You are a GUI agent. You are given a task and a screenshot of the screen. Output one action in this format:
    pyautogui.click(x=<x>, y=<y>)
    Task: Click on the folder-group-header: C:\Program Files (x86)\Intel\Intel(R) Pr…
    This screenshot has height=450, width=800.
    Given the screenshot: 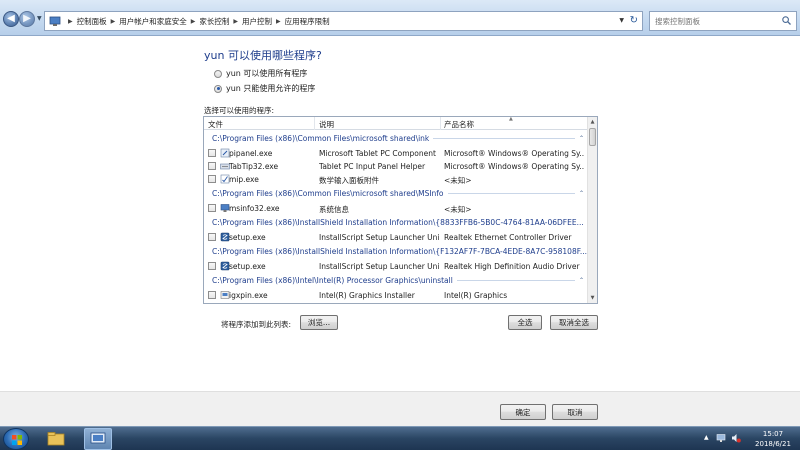 What is the action you would take?
    pyautogui.click(x=396, y=280)
    